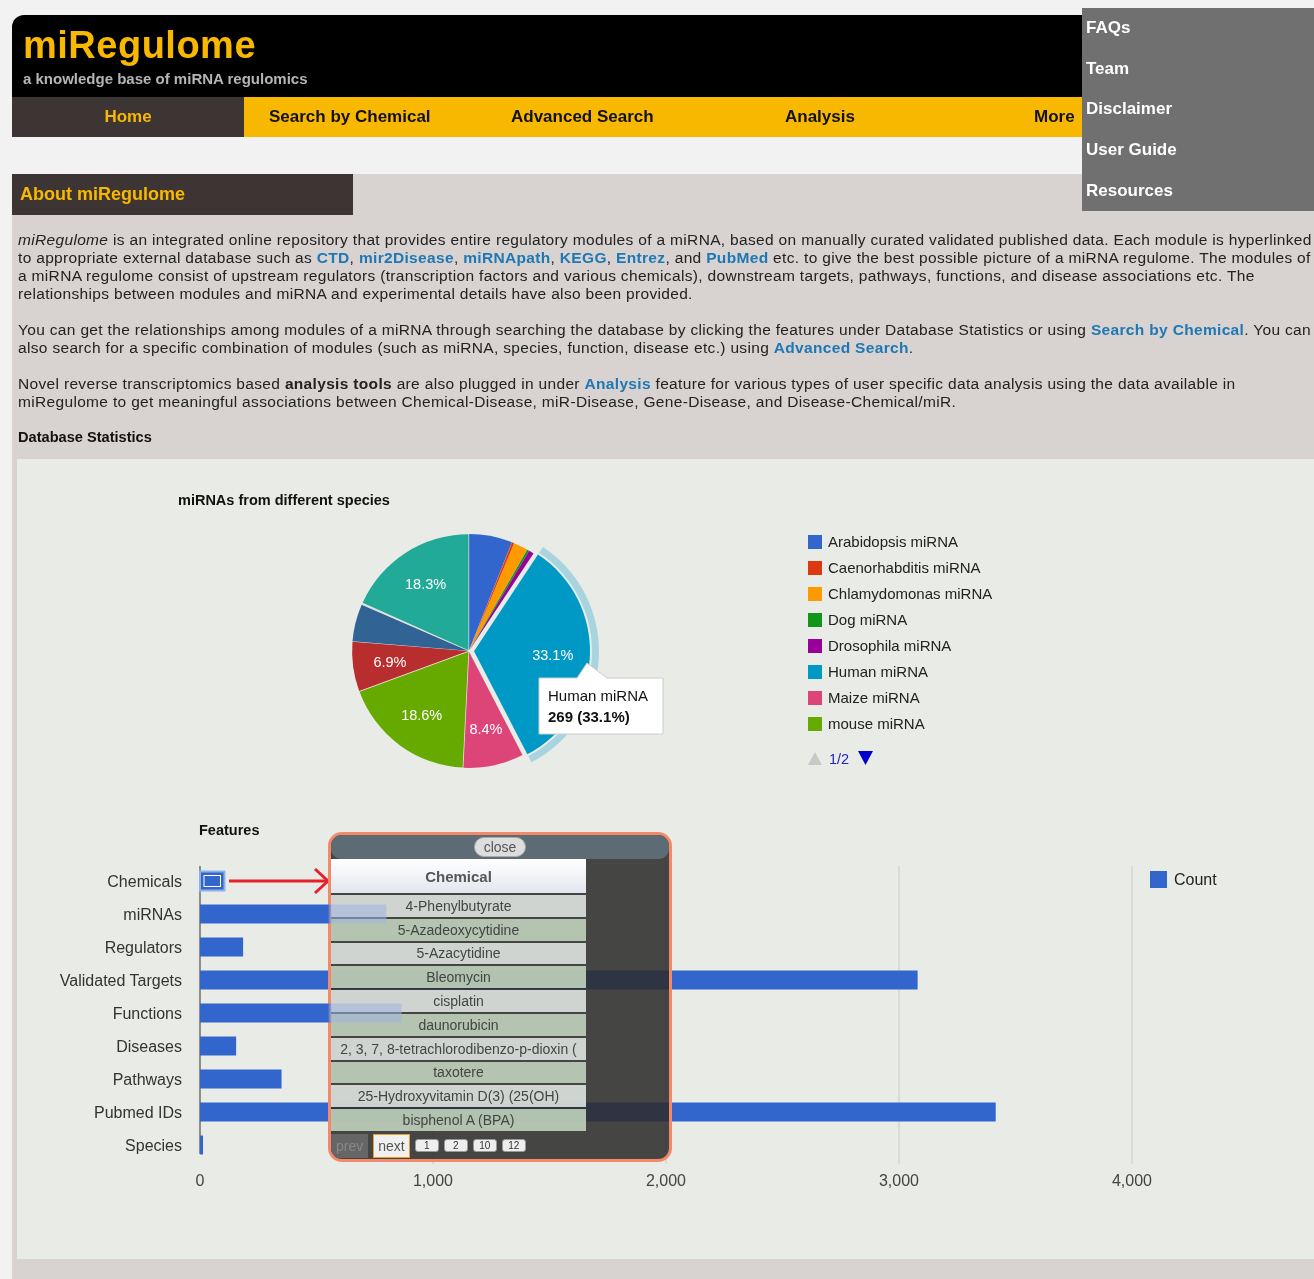  I want to click on section-title: About miRegulome, so click(182, 194).